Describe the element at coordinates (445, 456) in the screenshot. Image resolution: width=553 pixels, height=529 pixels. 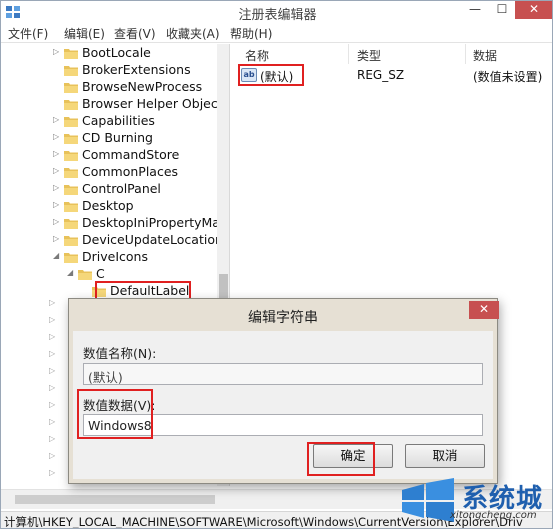
I see `cancel-button: 取消` at that location.